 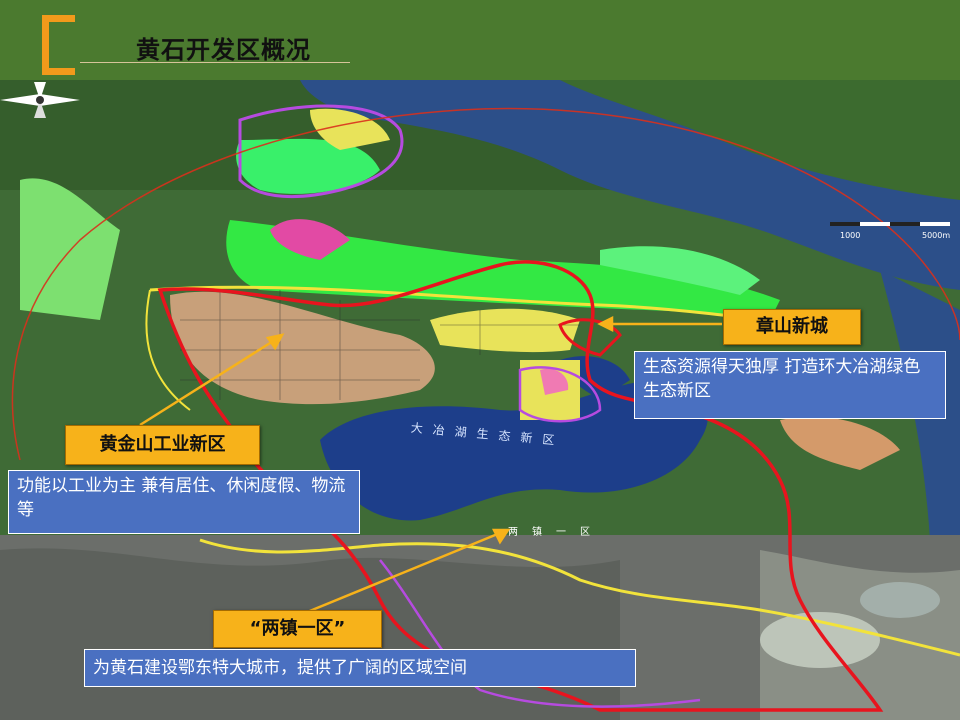 I want to click on scale-bar: 1000 5000m, so click(x=890, y=231).